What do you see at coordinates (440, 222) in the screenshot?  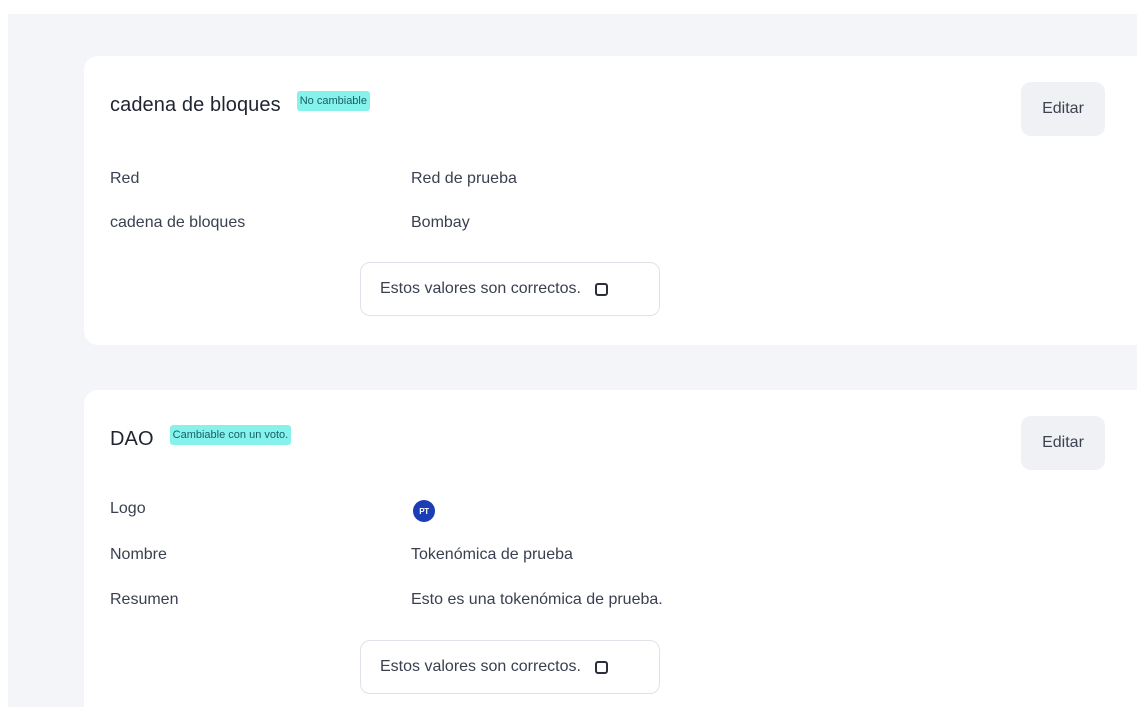 I see `field-value-blockchain: Bombay` at bounding box center [440, 222].